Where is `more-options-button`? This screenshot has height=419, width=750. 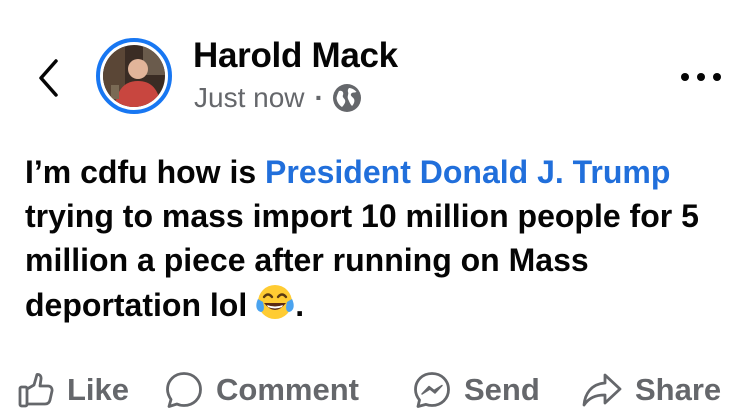 more-options-button is located at coordinates (701, 77).